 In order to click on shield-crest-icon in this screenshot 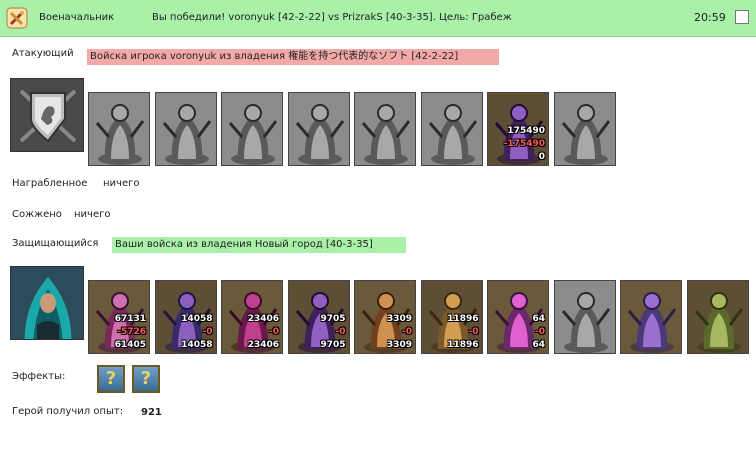, I will do `click(47, 115)`.